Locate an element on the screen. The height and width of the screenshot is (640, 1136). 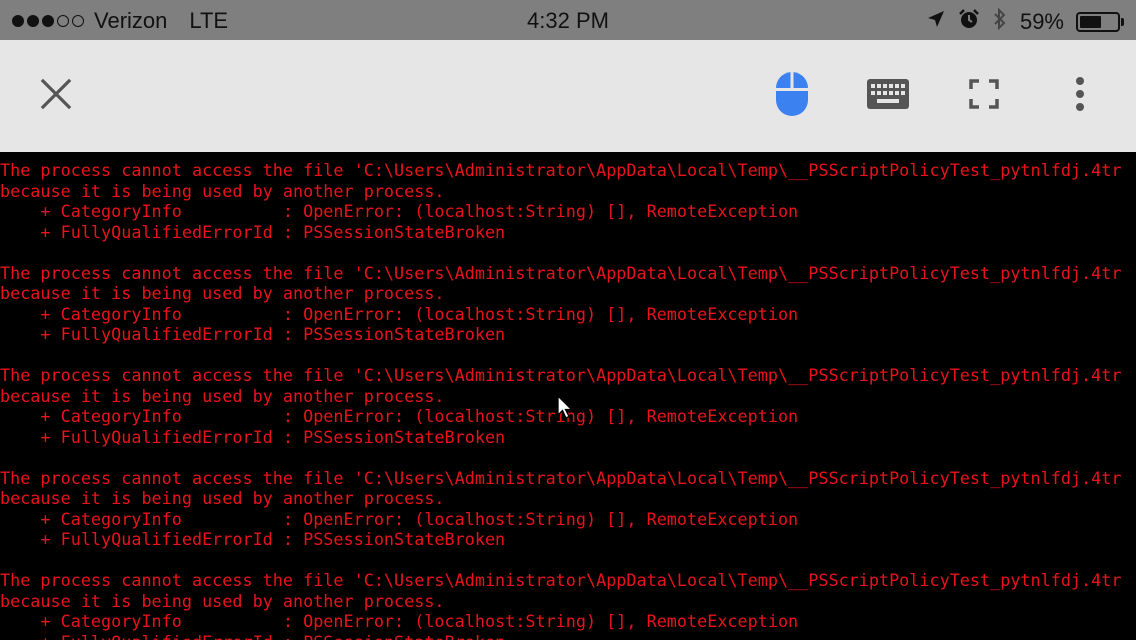
keyboard-icon is located at coordinates (888, 96).